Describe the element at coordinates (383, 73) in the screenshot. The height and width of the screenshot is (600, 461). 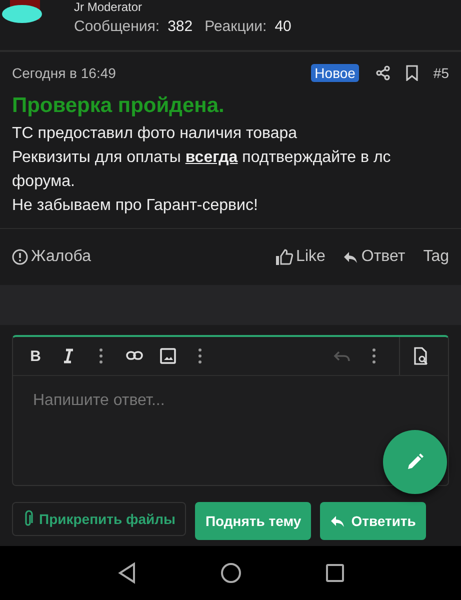
I see `share-icon` at that location.